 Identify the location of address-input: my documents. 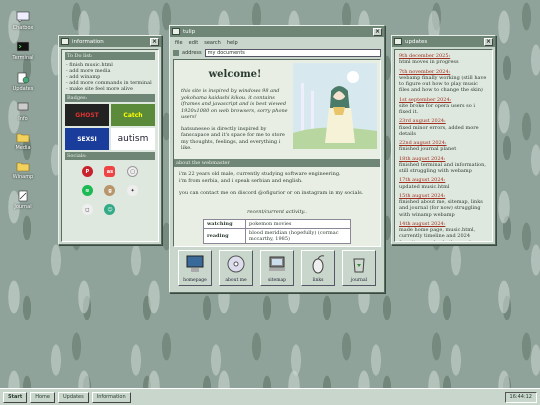
(292, 53).